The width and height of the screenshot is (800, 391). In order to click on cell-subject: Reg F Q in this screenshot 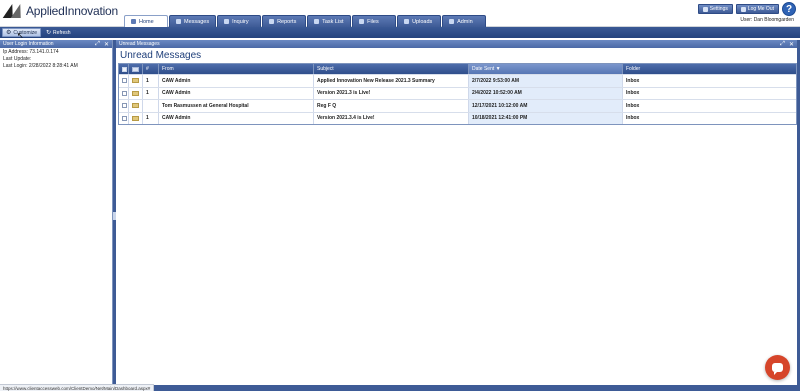, I will do `click(391, 106)`.